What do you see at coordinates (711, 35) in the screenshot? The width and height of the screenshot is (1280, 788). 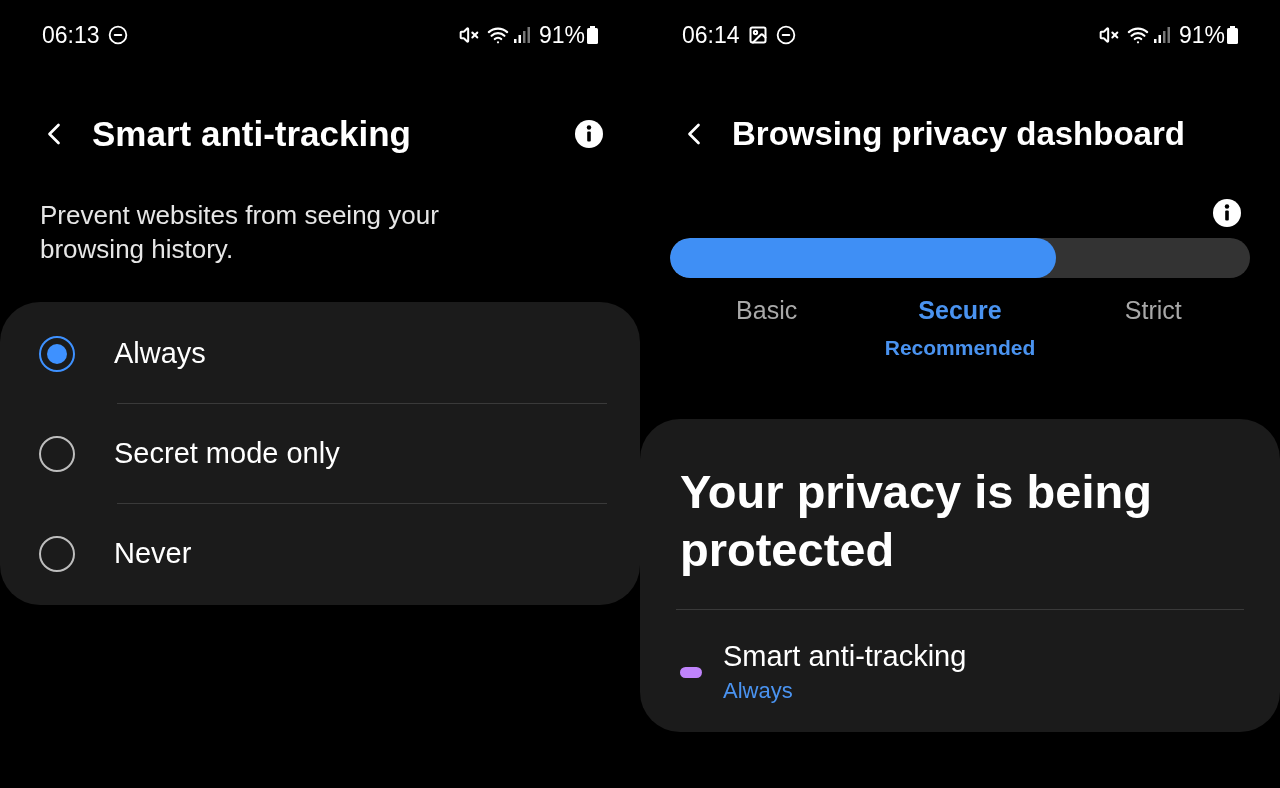 I see `status-time: 06:14` at bounding box center [711, 35].